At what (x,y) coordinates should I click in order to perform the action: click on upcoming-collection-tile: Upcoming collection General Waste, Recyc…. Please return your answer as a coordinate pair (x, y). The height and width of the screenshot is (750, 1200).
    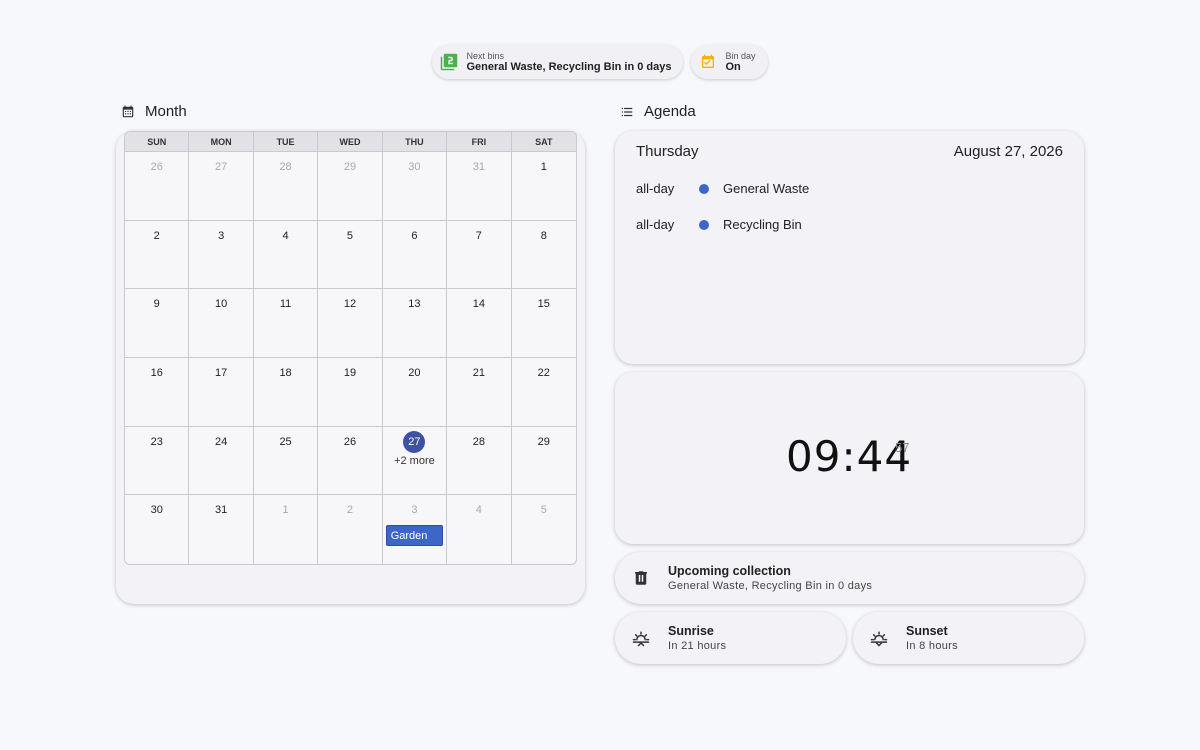
    Looking at the image, I should click on (849, 578).